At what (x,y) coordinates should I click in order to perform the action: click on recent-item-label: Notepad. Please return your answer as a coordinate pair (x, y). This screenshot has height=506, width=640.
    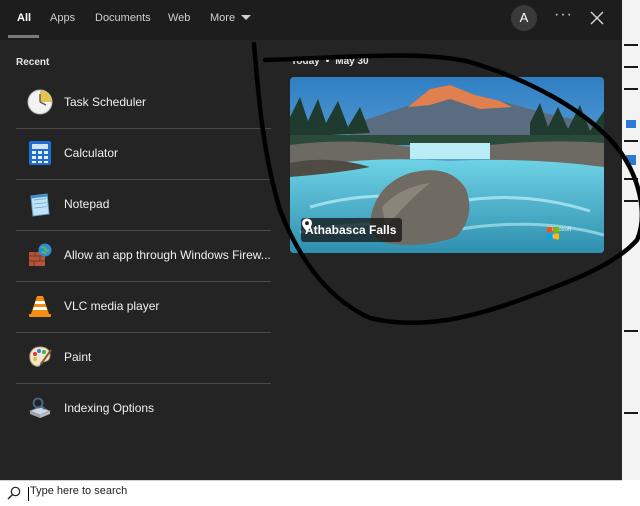
    Looking at the image, I should click on (87, 204).